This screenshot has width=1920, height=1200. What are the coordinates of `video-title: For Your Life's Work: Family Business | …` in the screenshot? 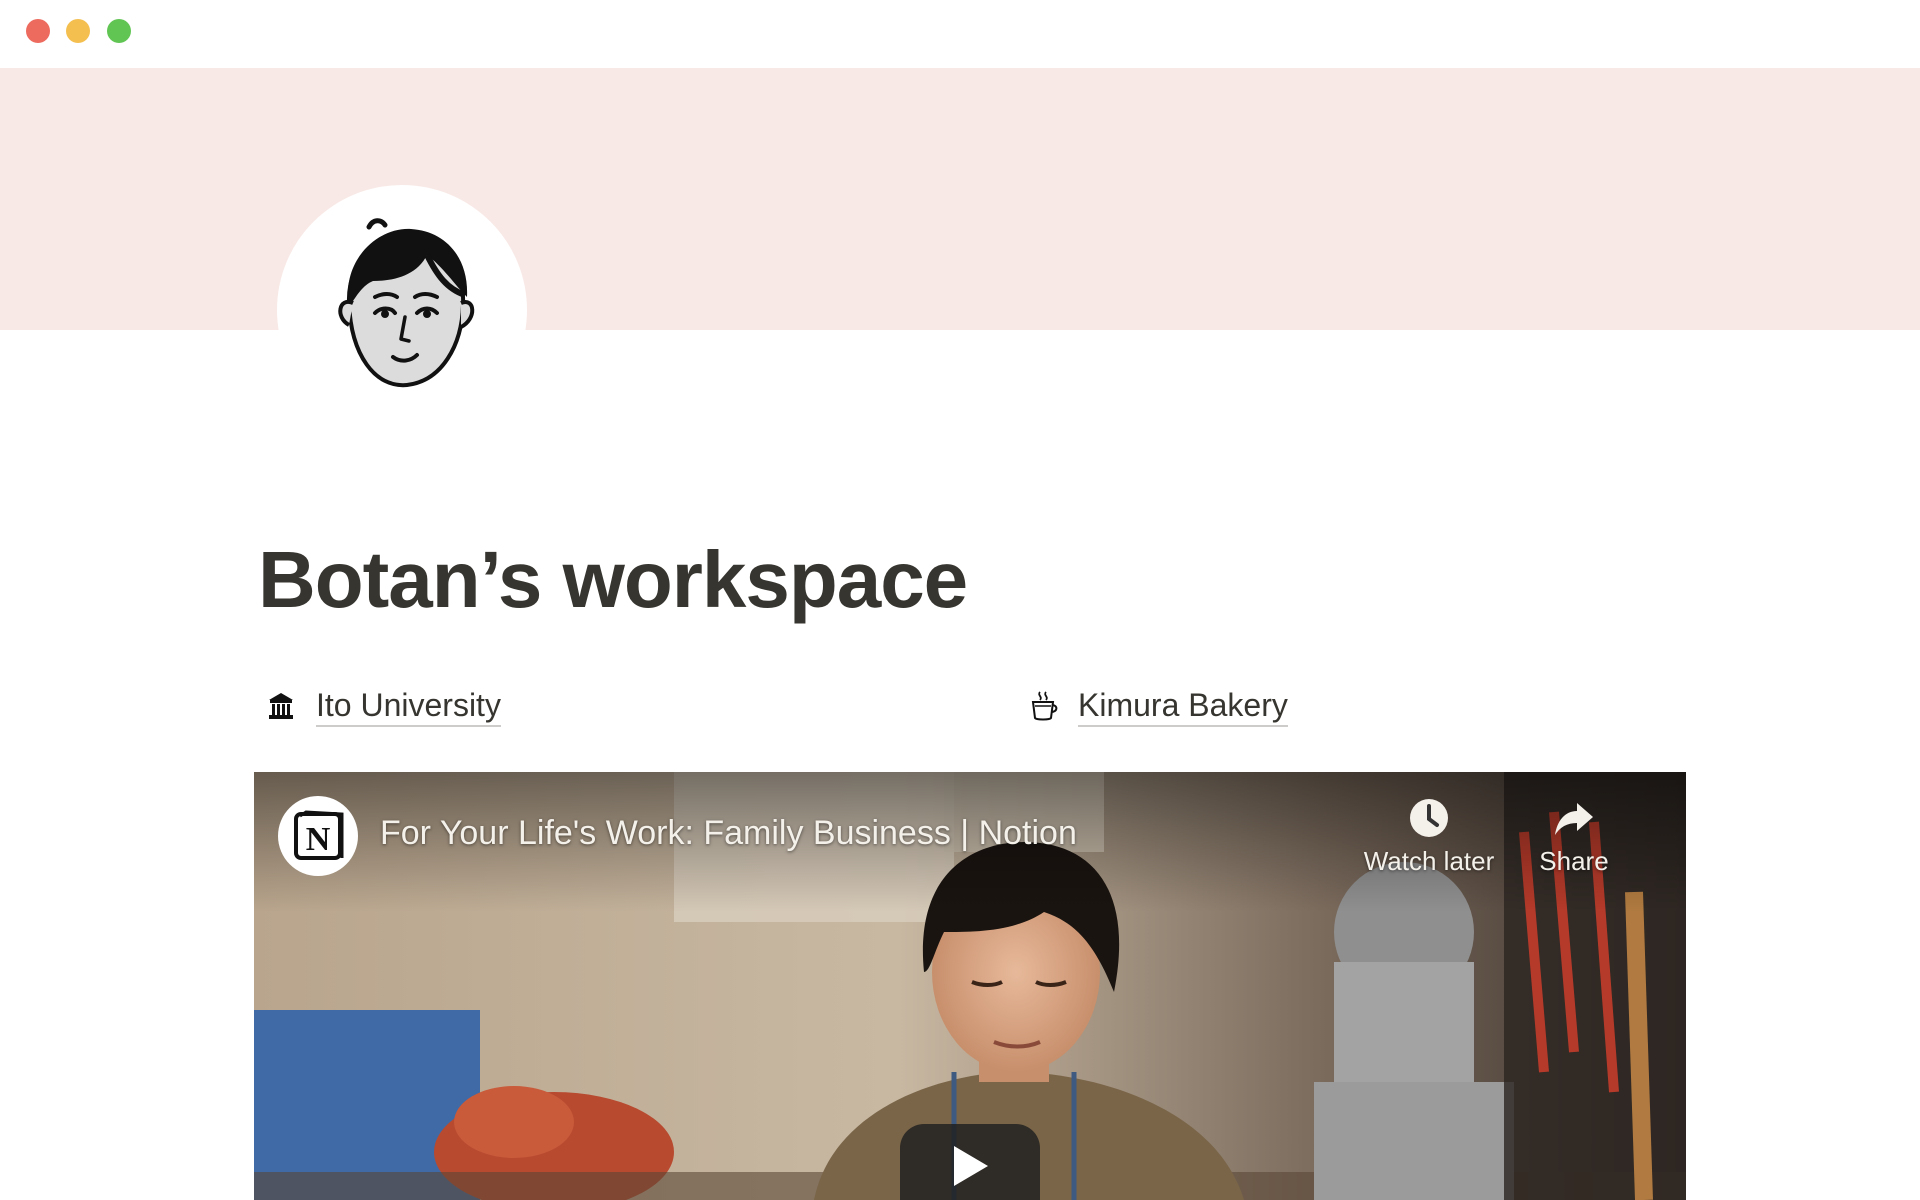 It's located at (728, 833).